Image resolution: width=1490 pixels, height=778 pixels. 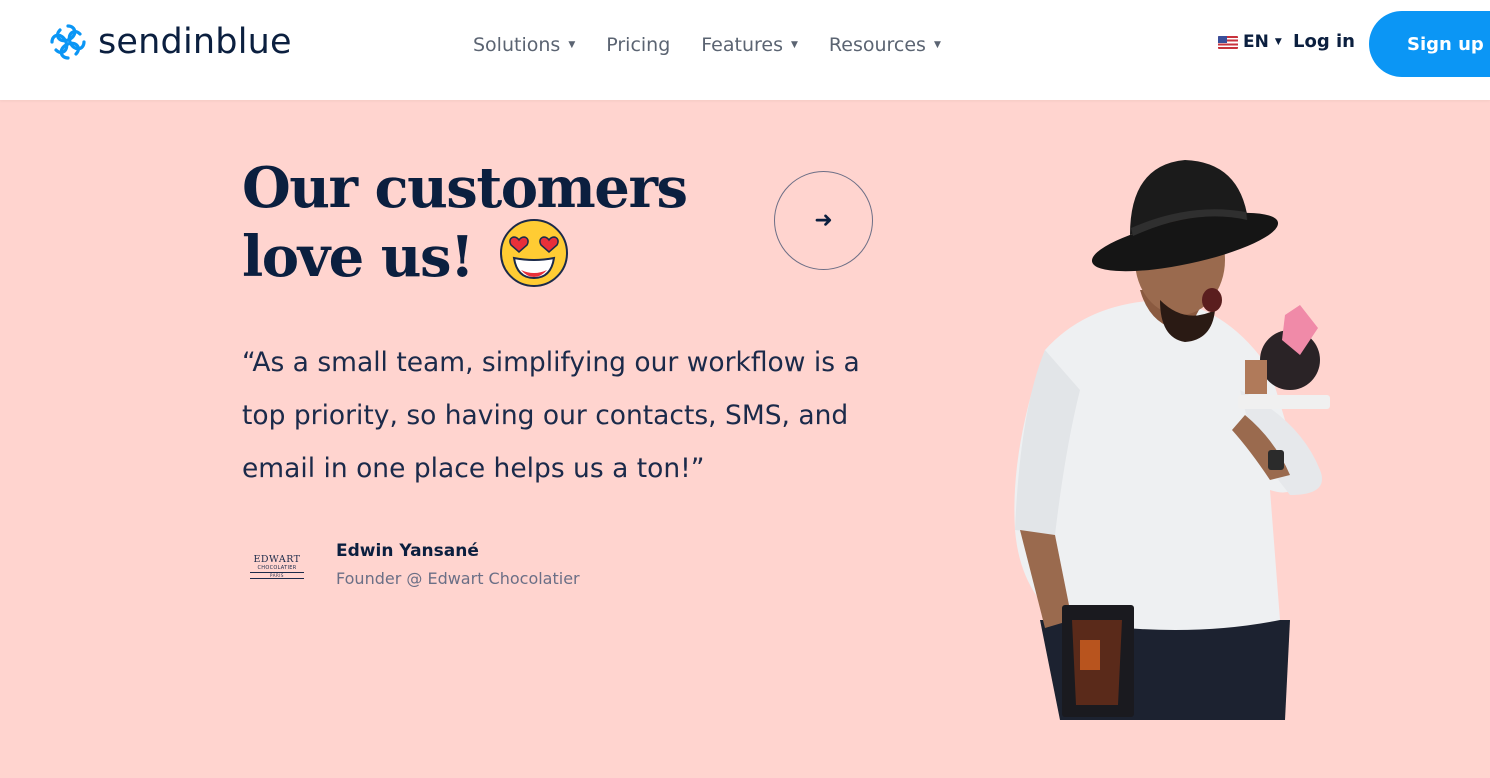 I want to click on signup-button: Sign up free, so click(x=1429, y=44).